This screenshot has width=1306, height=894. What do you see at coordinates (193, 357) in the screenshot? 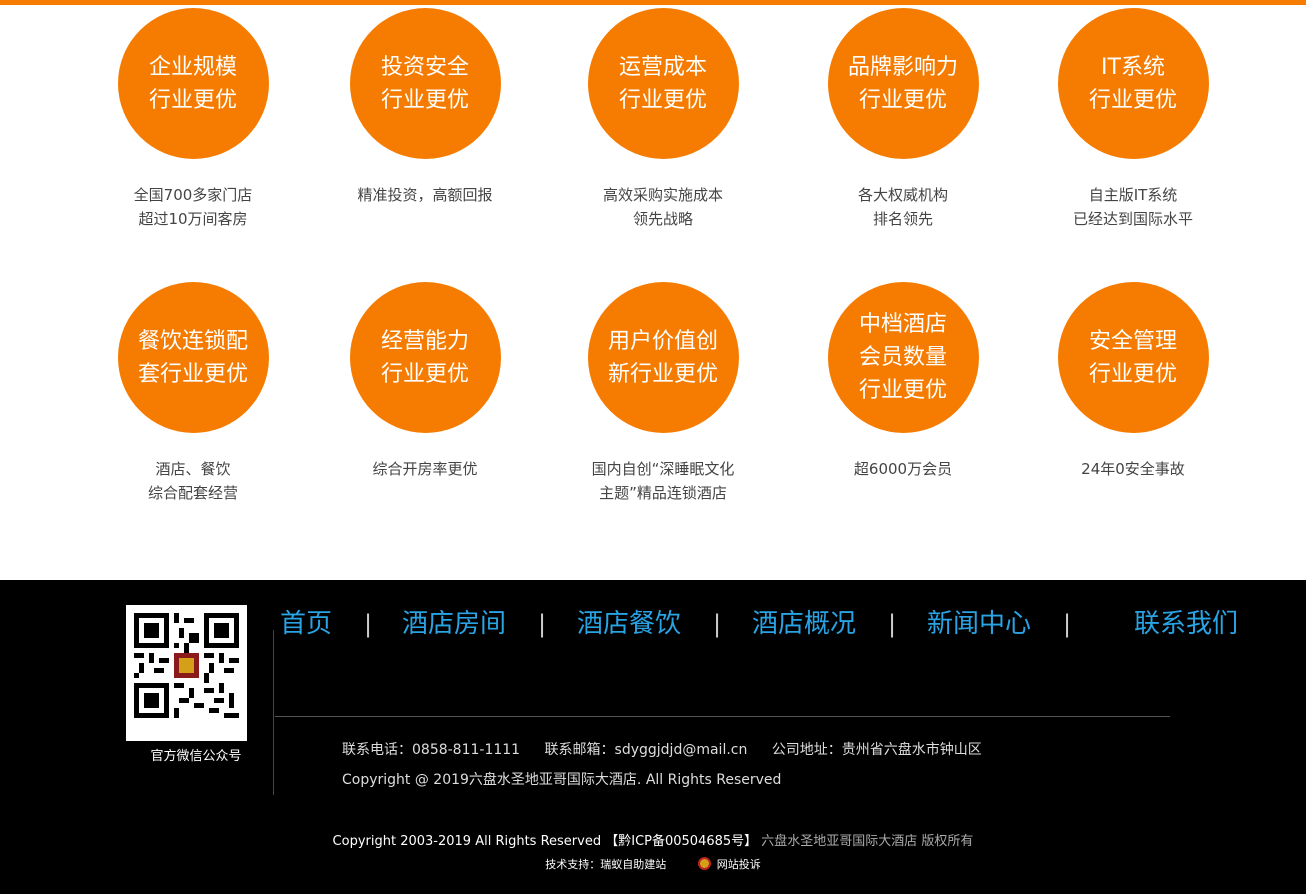
I see `feature-circle: 餐饮连锁配 套行业更优` at bounding box center [193, 357].